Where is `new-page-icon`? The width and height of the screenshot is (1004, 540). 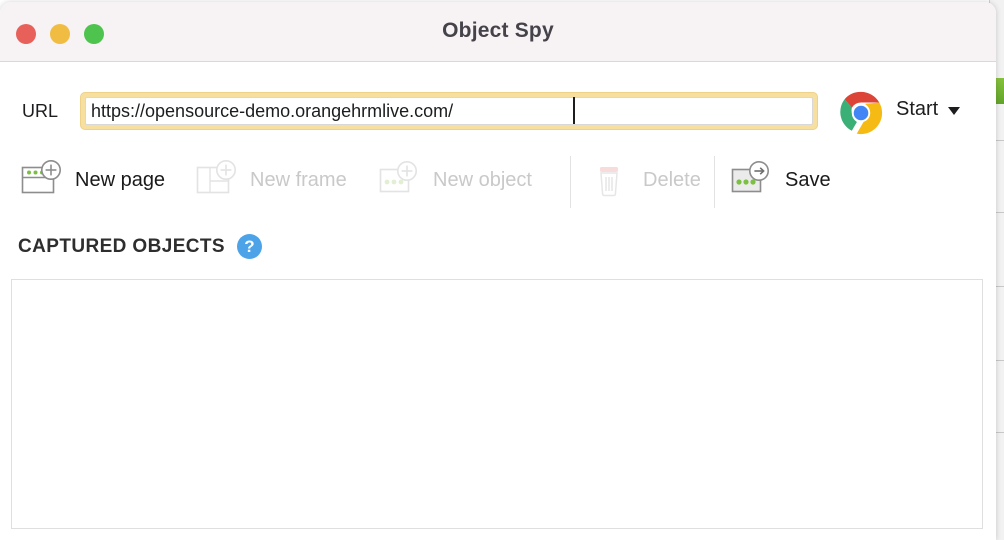 new-page-icon is located at coordinates (43, 180).